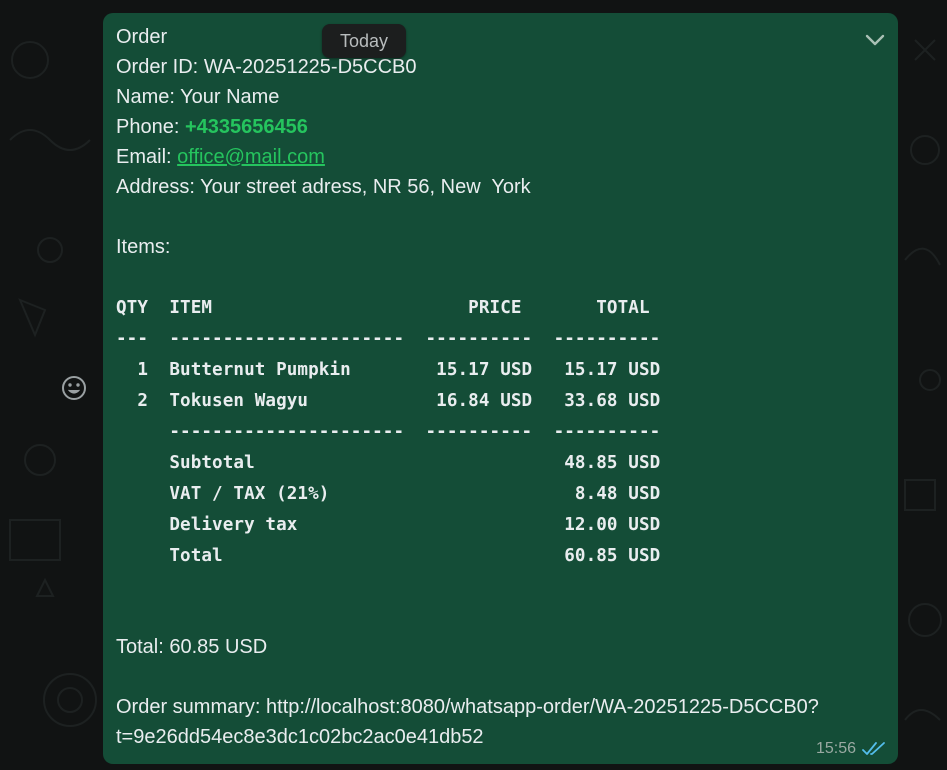 The image size is (947, 770). Describe the element at coordinates (835, 748) in the screenshot. I see `message-time: 15:56` at that location.